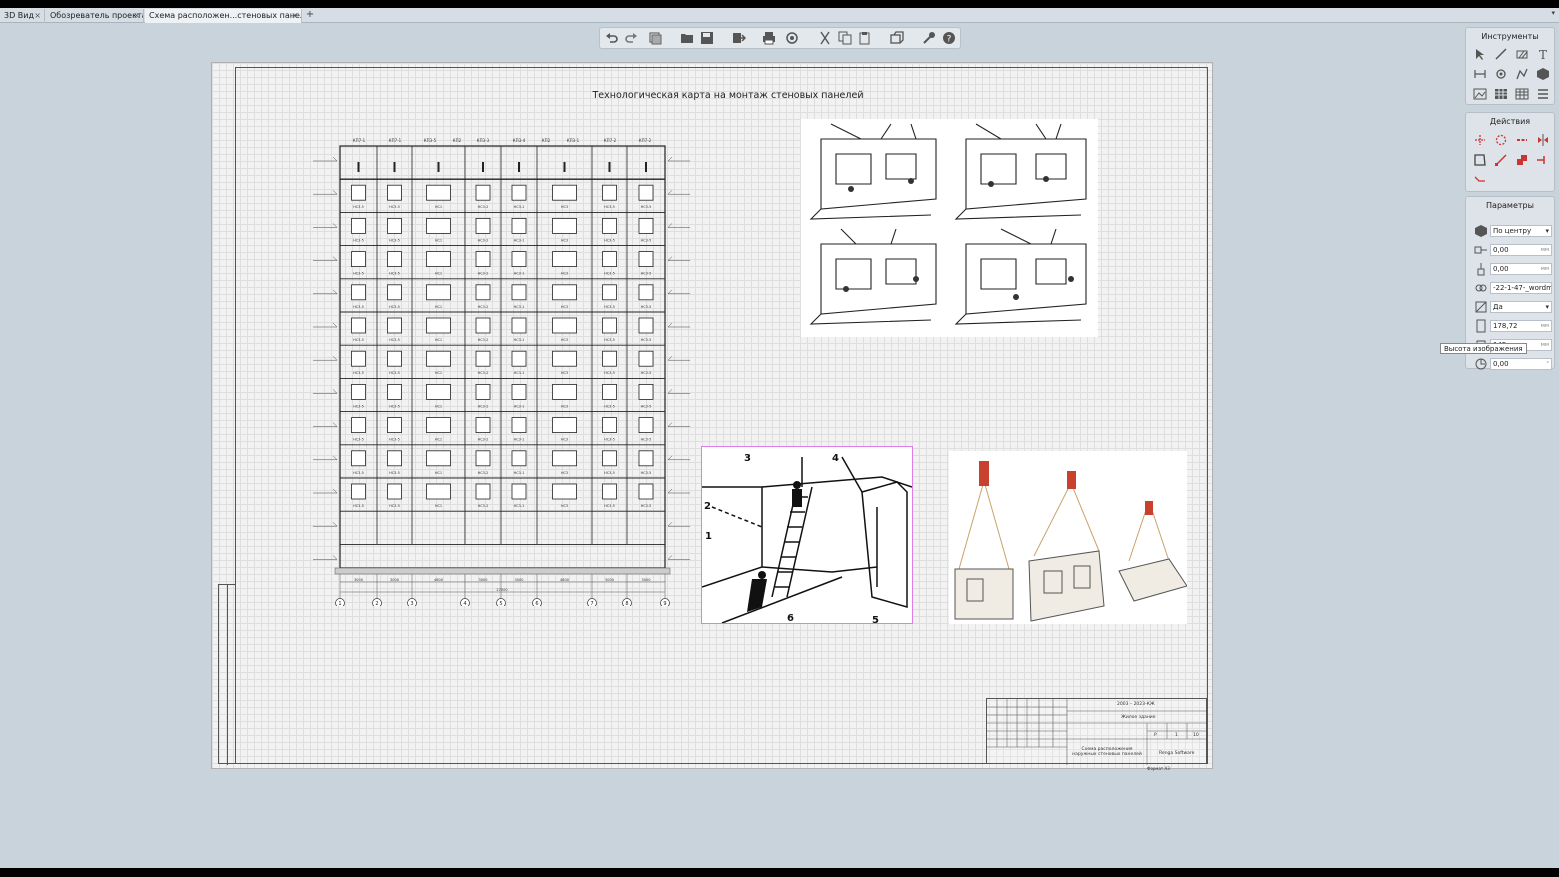  Describe the element at coordinates (949, 38) in the screenshot. I see `help-icon: ?` at that location.